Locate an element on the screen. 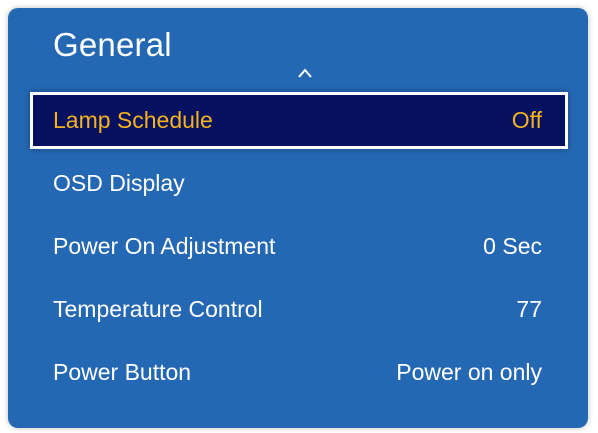  menu-item-power-button: Power Button Power on only is located at coordinates (299, 372).